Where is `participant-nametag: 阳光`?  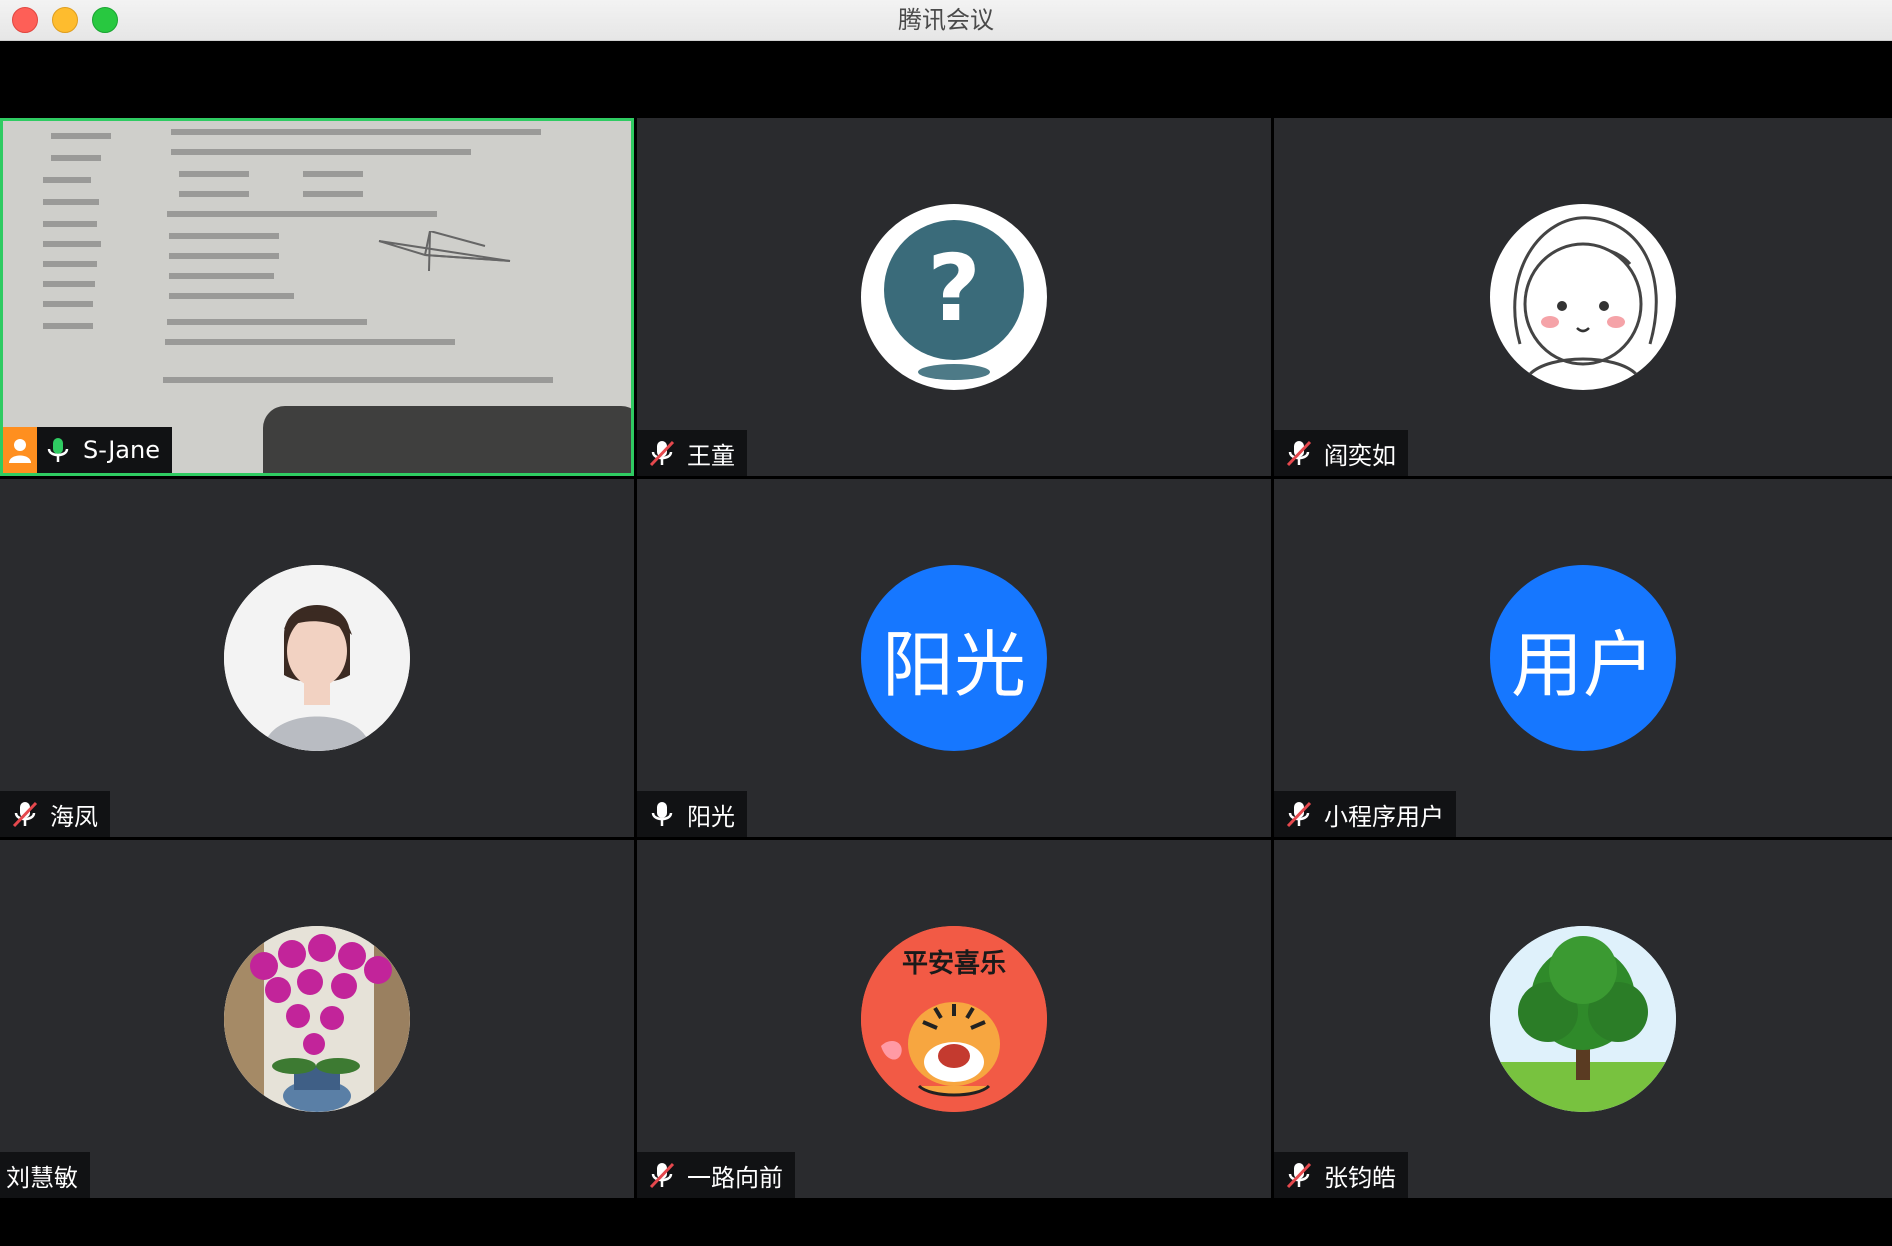
participant-nametag: 阳光 is located at coordinates (692, 814).